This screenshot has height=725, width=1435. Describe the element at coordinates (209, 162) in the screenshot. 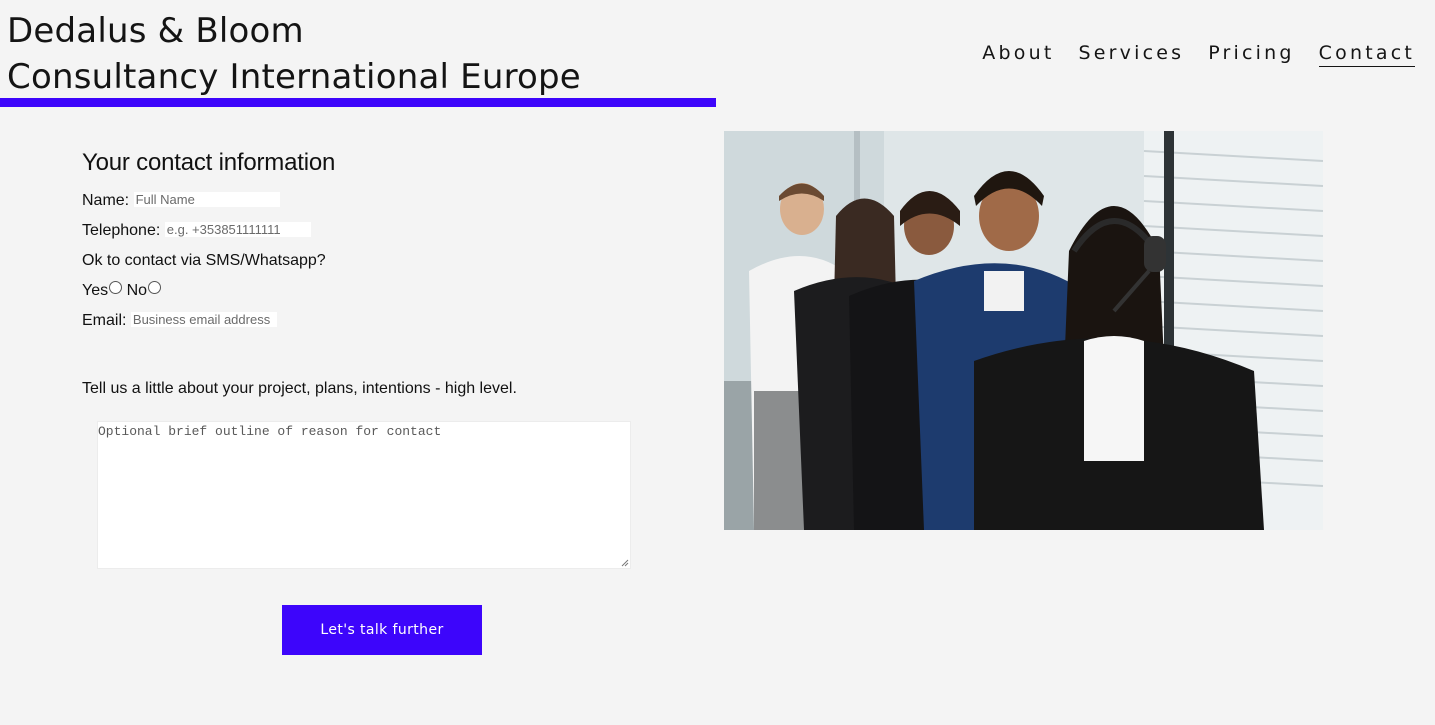

I see `form-title: Your contact information` at that location.